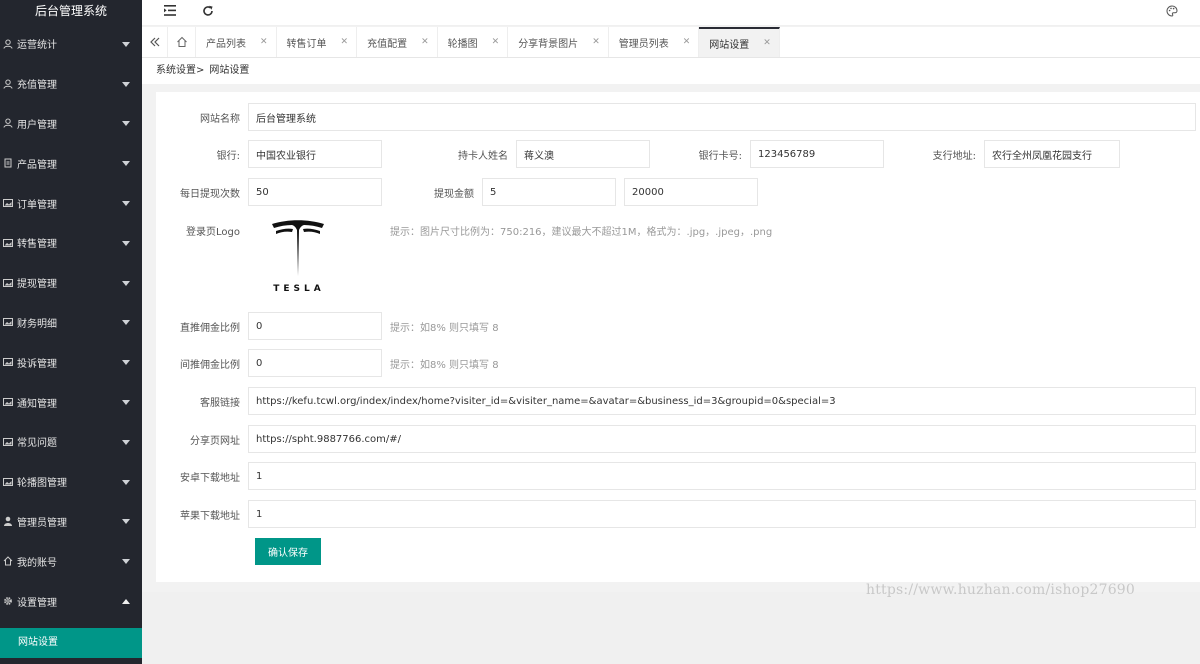 The height and width of the screenshot is (664, 1200). I want to click on login-logo-image: TESLA, so click(298, 259).